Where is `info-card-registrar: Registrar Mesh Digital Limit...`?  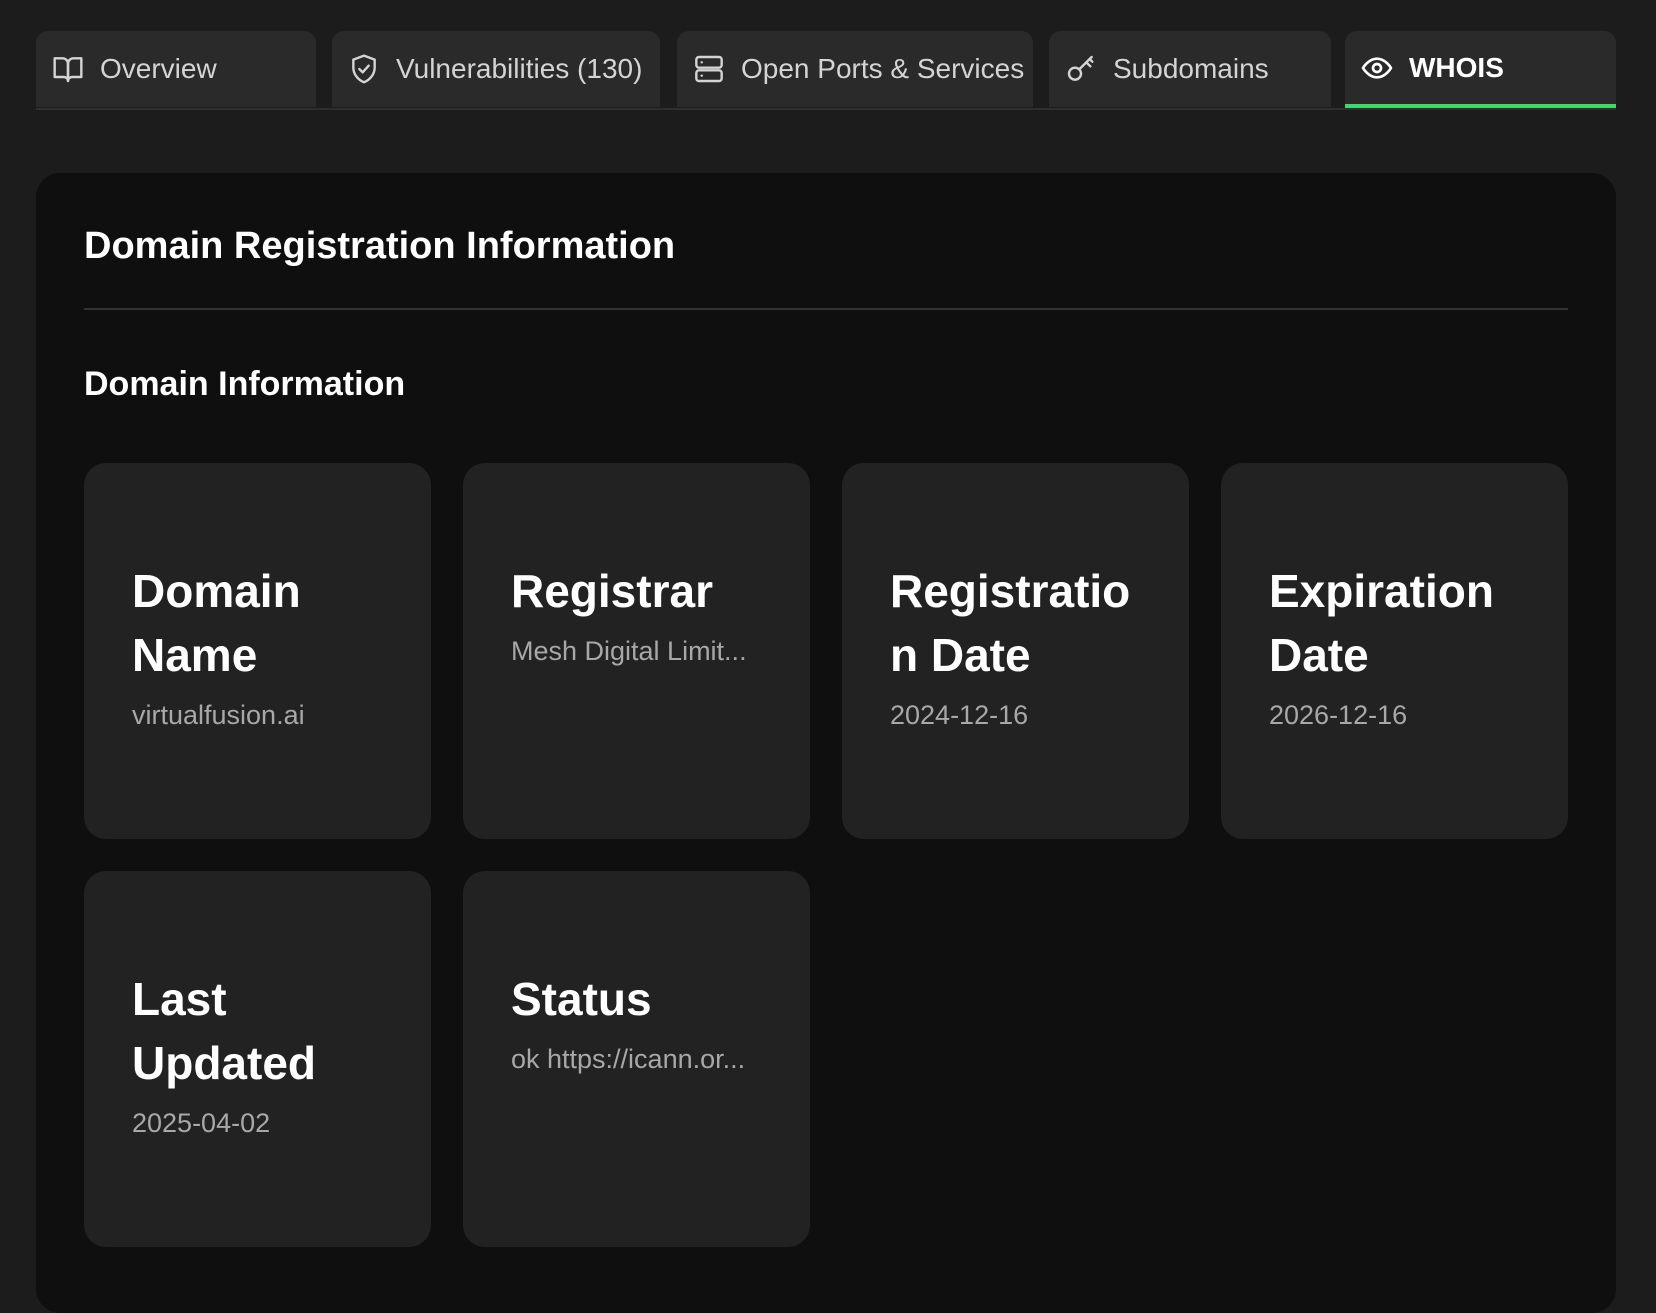 info-card-registrar: Registrar Mesh Digital Limit... is located at coordinates (636, 651).